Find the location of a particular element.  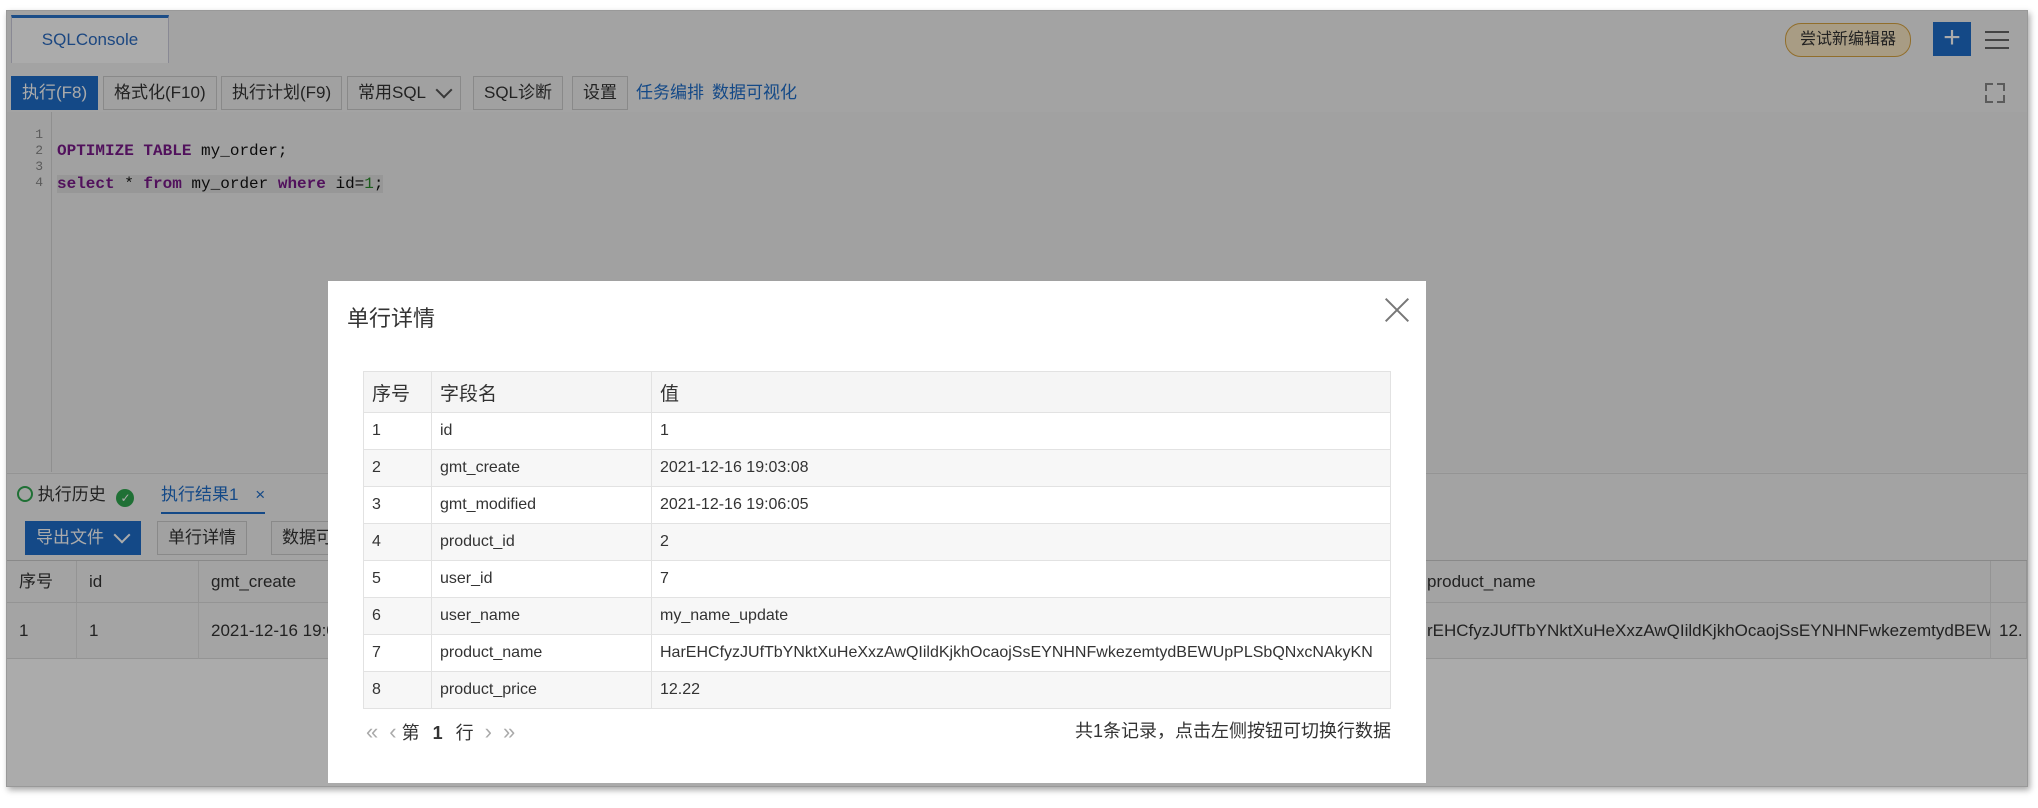

pager-label-pre: 第 is located at coordinates (410, 733).